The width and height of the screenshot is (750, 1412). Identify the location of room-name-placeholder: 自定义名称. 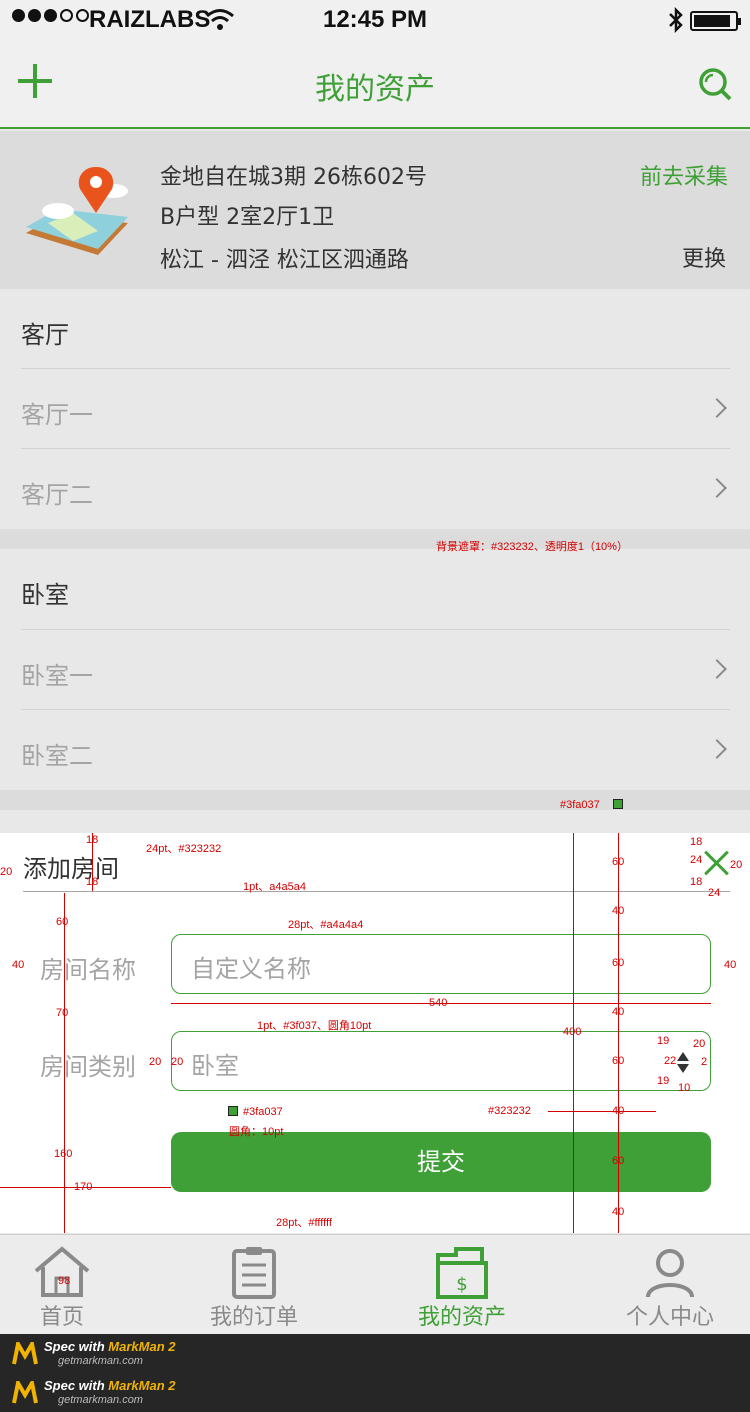
(251, 969).